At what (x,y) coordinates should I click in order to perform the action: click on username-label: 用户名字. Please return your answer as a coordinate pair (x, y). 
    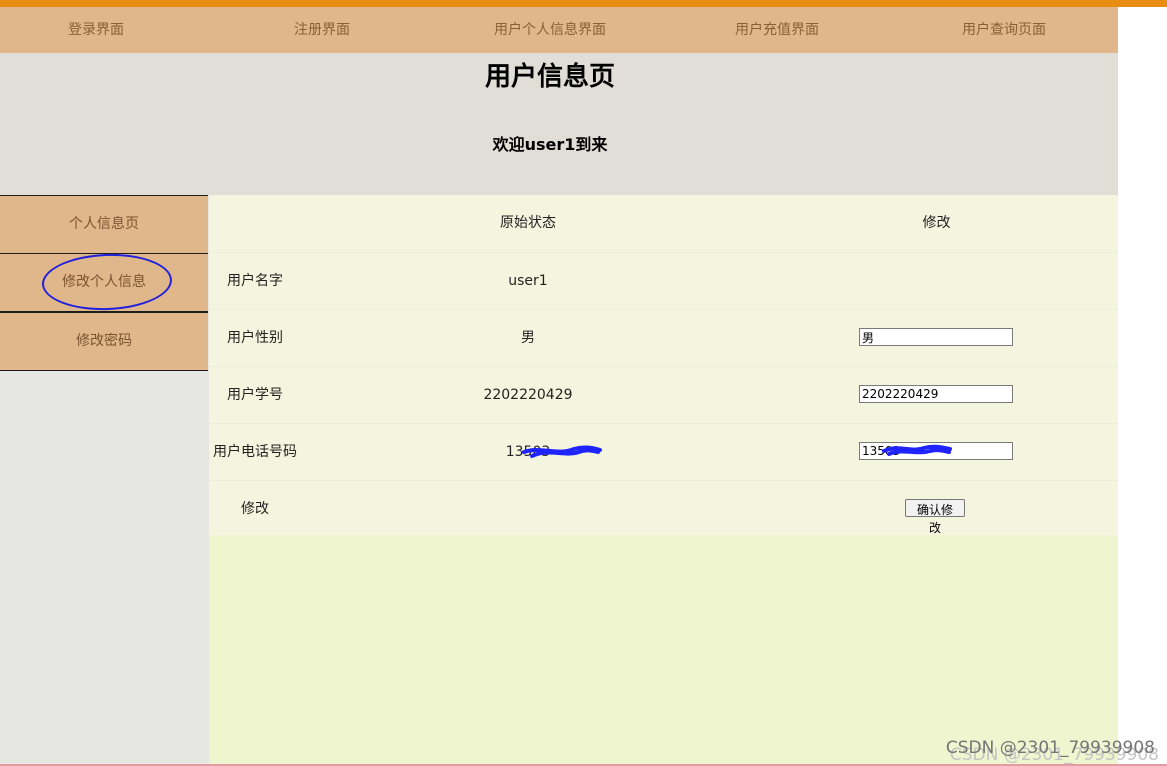
    Looking at the image, I should click on (255, 281).